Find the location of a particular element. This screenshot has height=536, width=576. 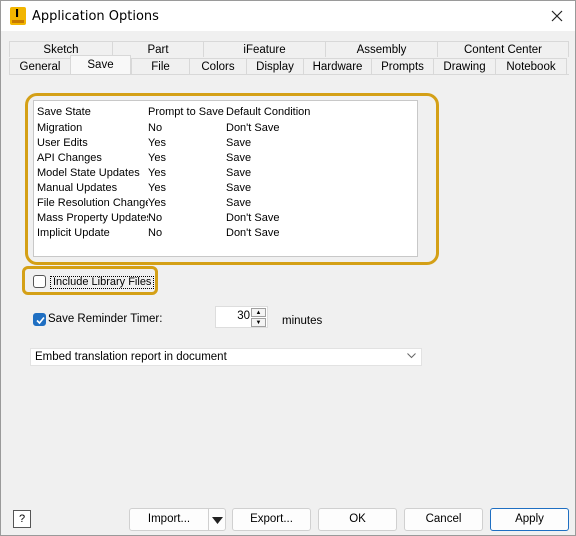

row-save-state: User Edits is located at coordinates (62, 143).